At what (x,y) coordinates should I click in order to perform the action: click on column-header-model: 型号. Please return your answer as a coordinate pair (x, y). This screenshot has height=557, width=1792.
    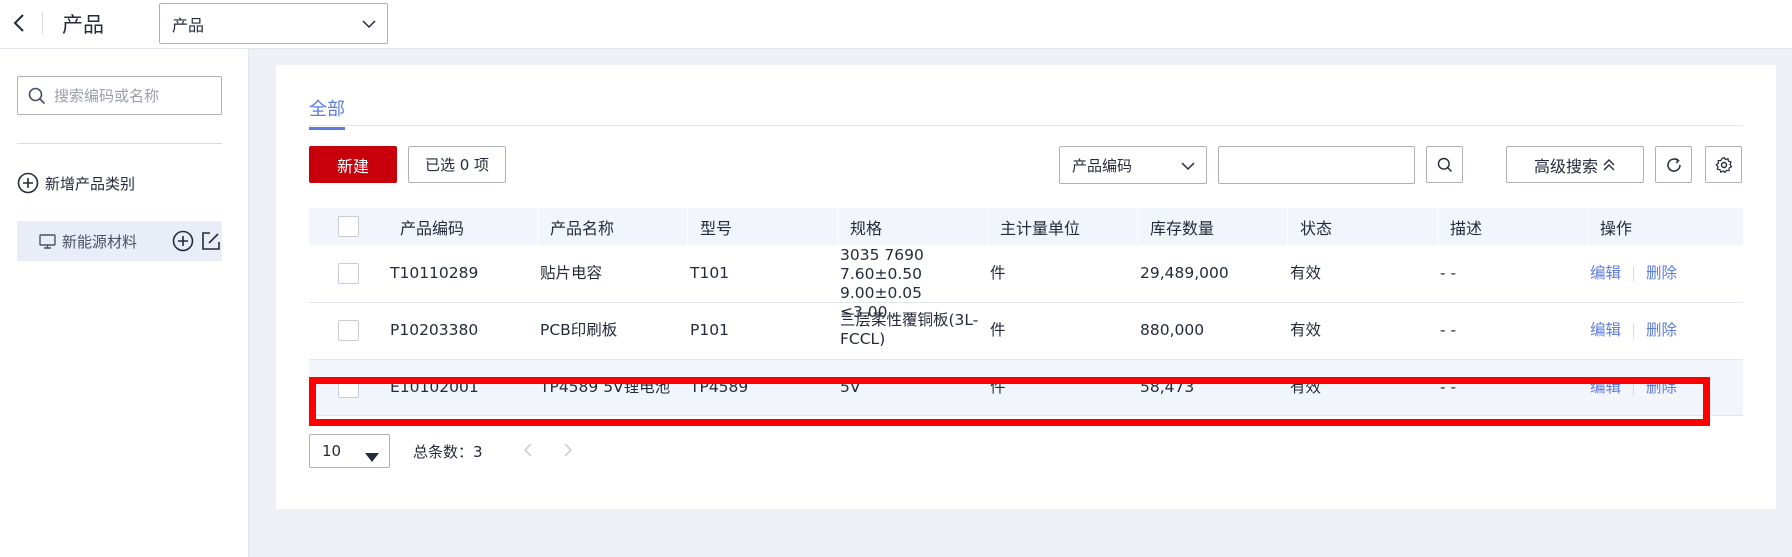
    Looking at the image, I should click on (716, 226).